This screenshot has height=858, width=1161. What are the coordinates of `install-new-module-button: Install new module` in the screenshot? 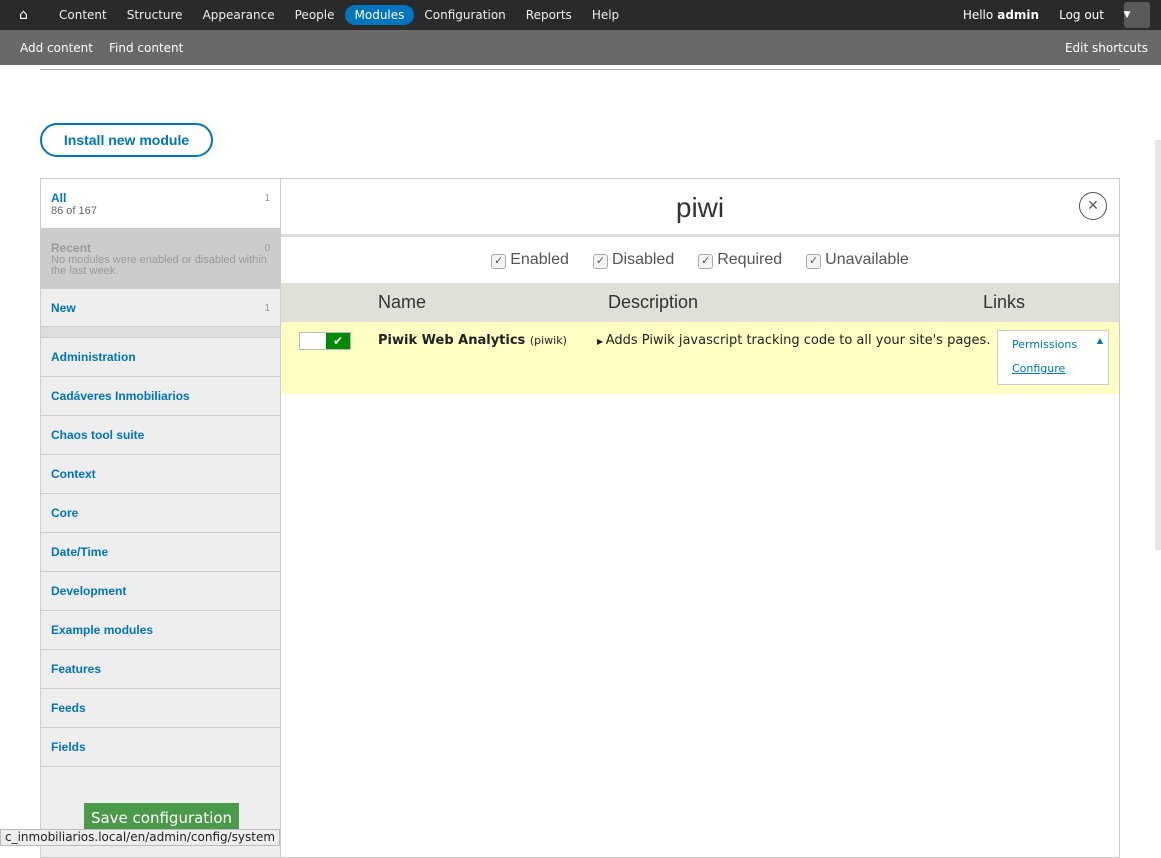 It's located at (126, 140).